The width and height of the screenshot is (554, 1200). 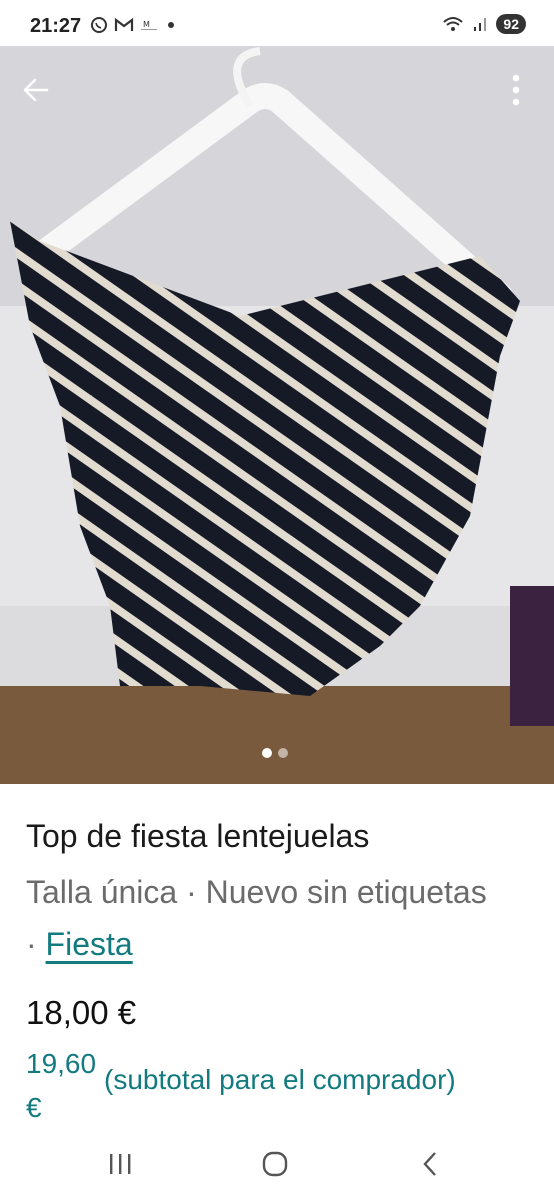 I want to click on recents-button, so click(x=120, y=1164).